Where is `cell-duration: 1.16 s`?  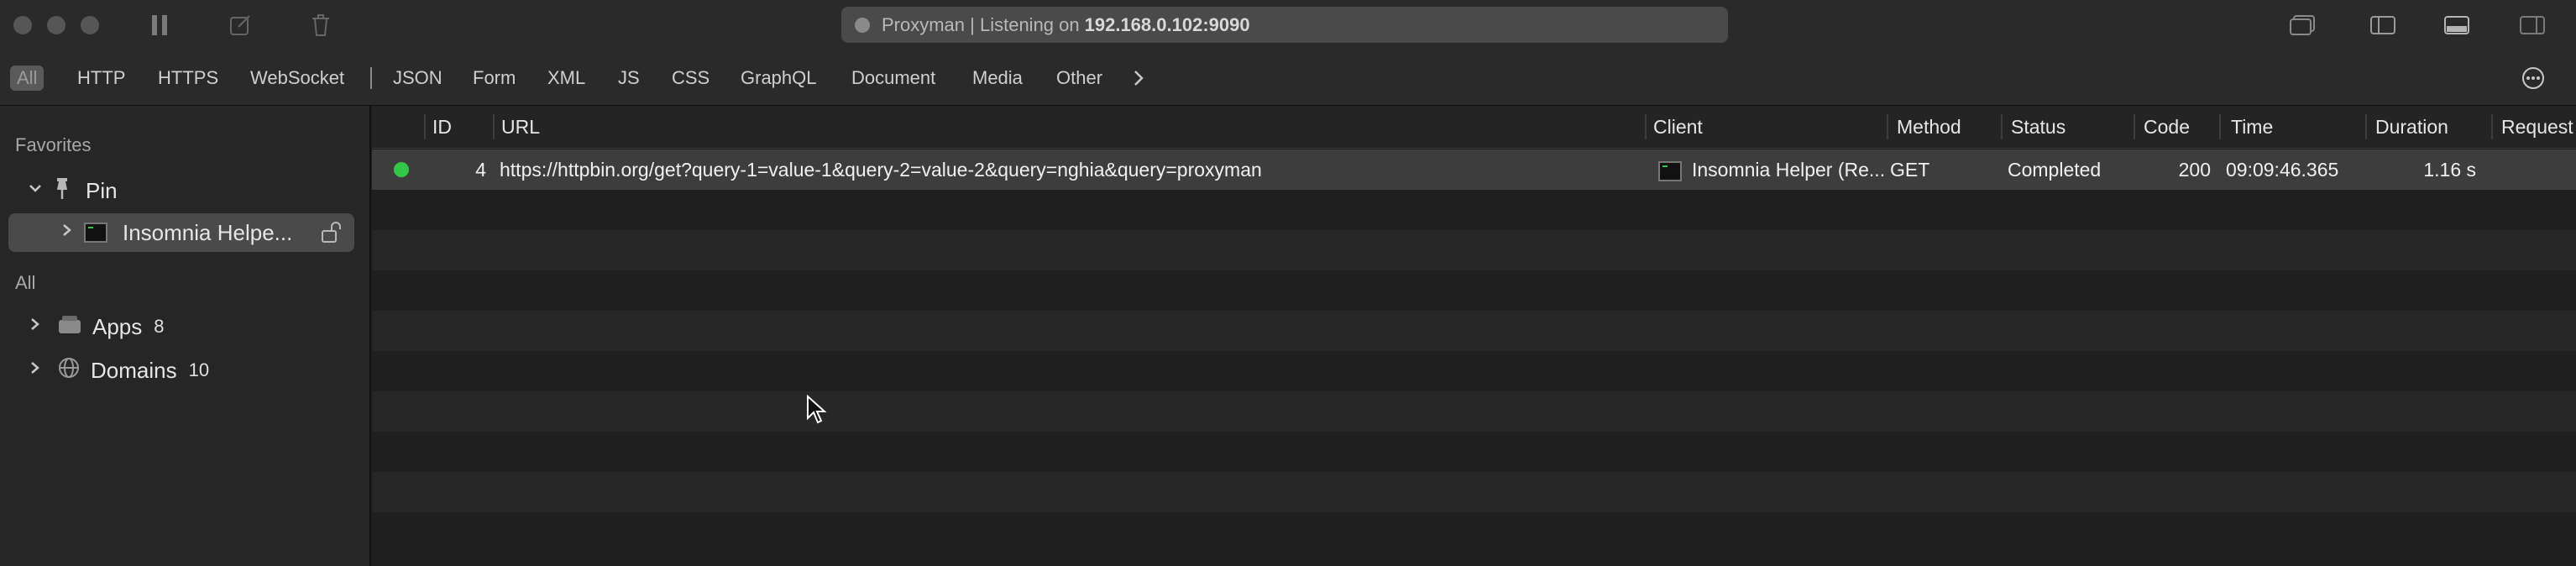
cell-duration: 1.16 s is located at coordinates (2449, 170).